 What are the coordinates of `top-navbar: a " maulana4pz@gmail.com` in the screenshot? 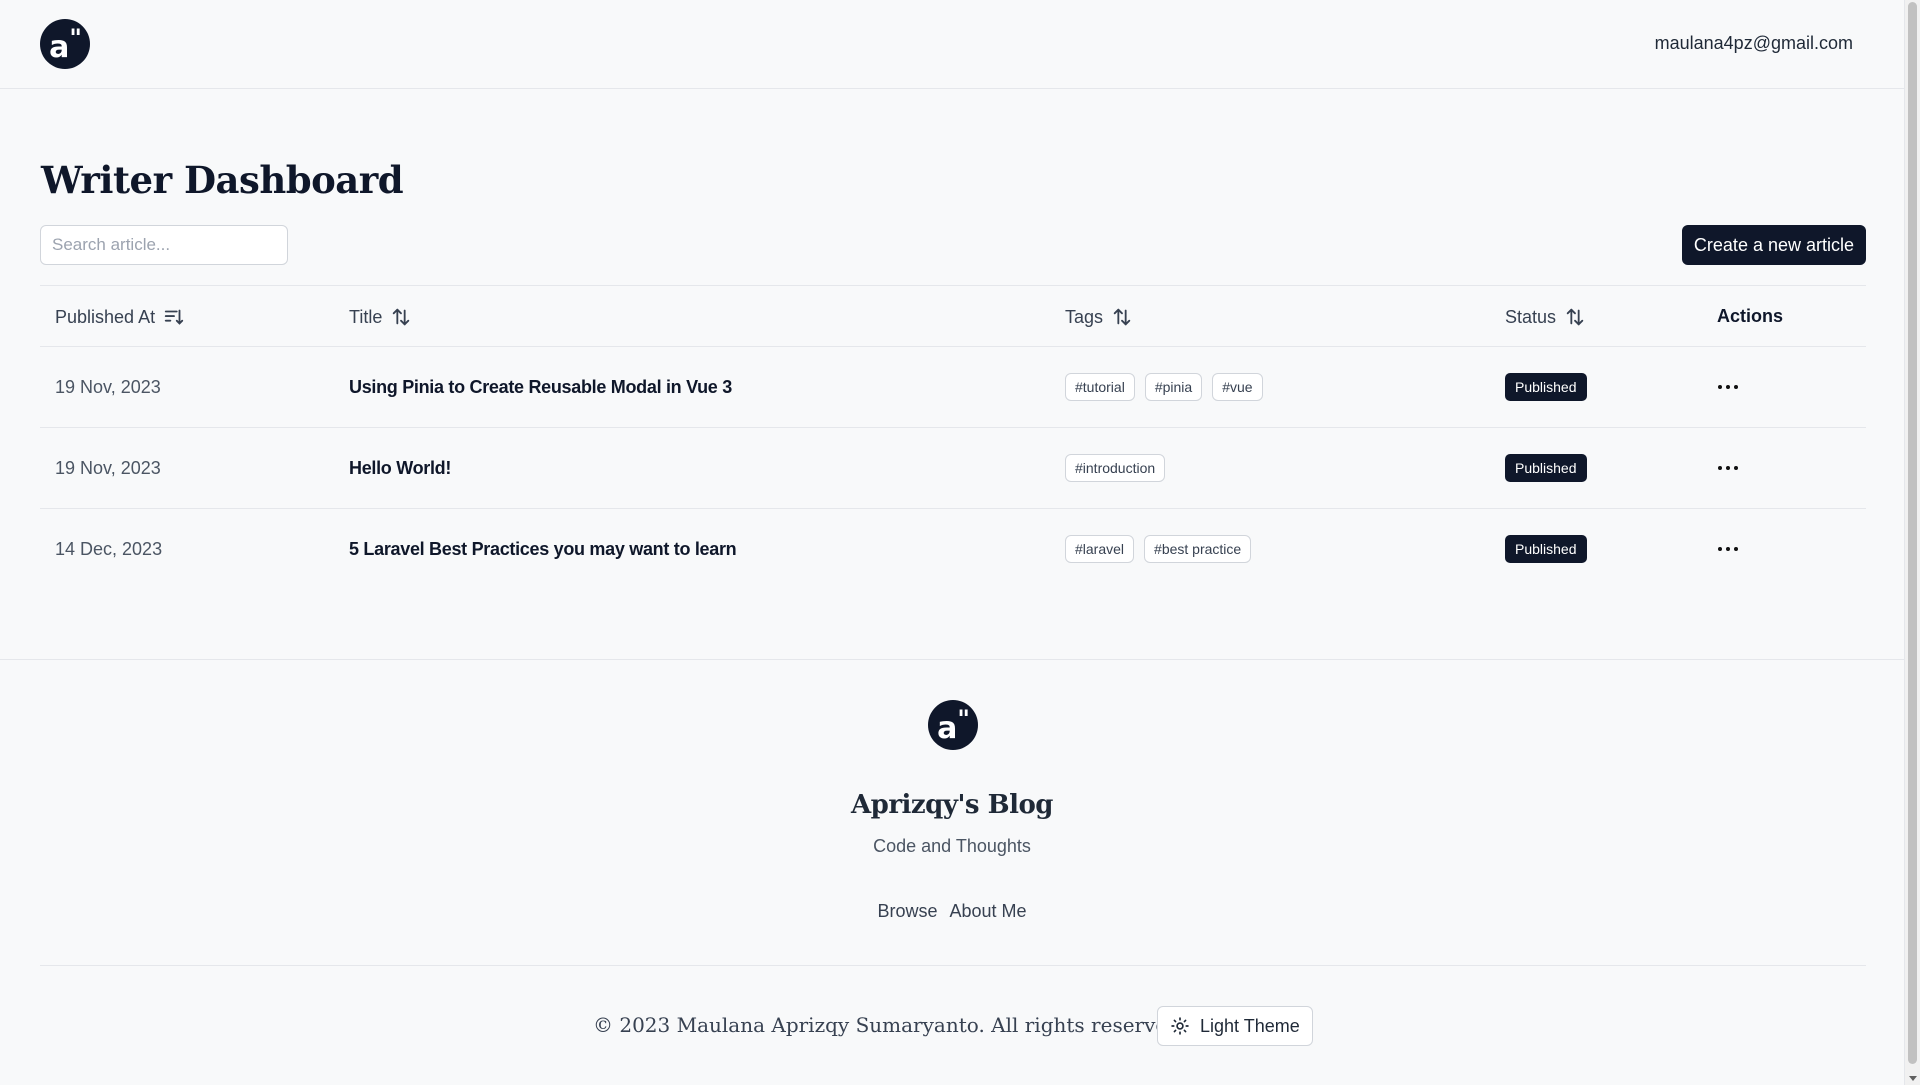 It's located at (952, 44).